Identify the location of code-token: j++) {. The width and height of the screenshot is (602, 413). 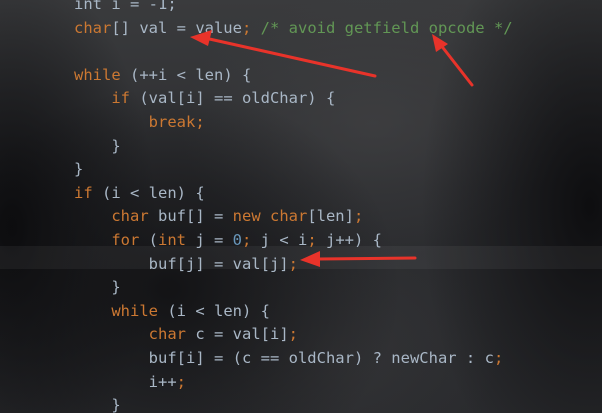
(354, 240).